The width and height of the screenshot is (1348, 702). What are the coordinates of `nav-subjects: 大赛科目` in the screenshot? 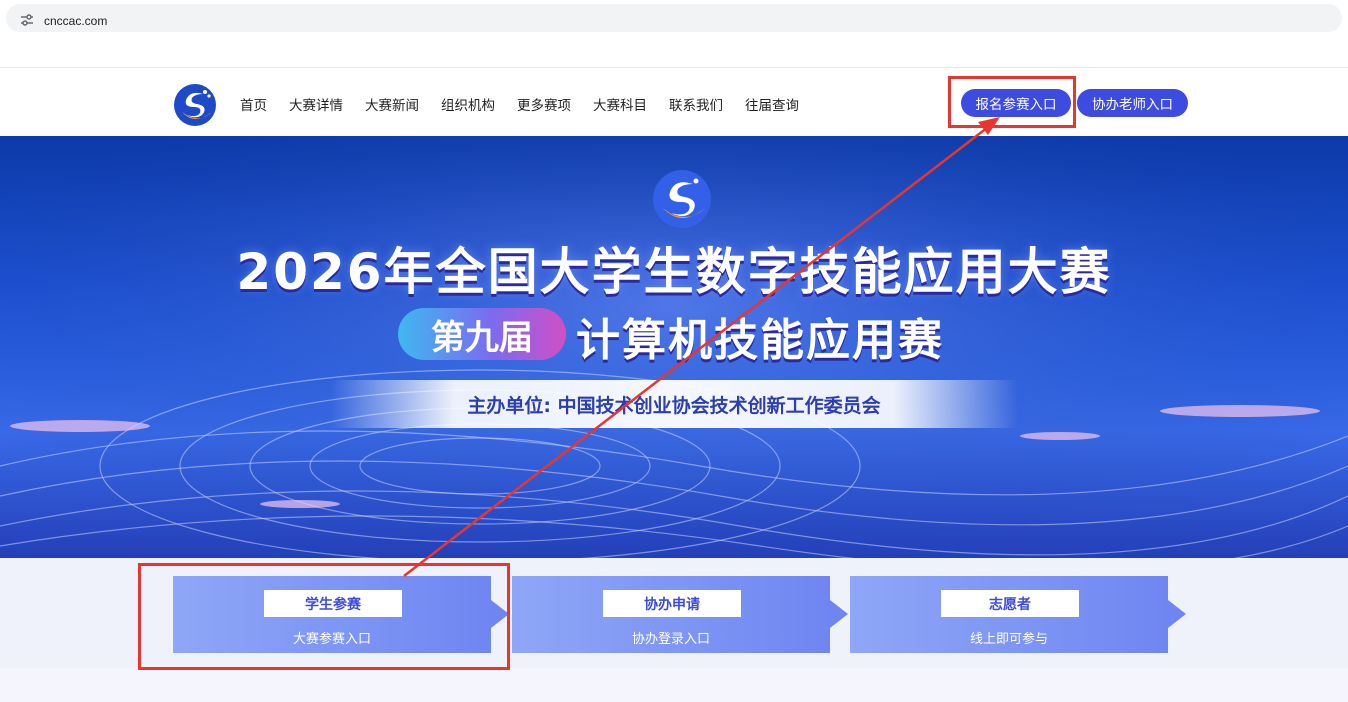 It's located at (620, 104).